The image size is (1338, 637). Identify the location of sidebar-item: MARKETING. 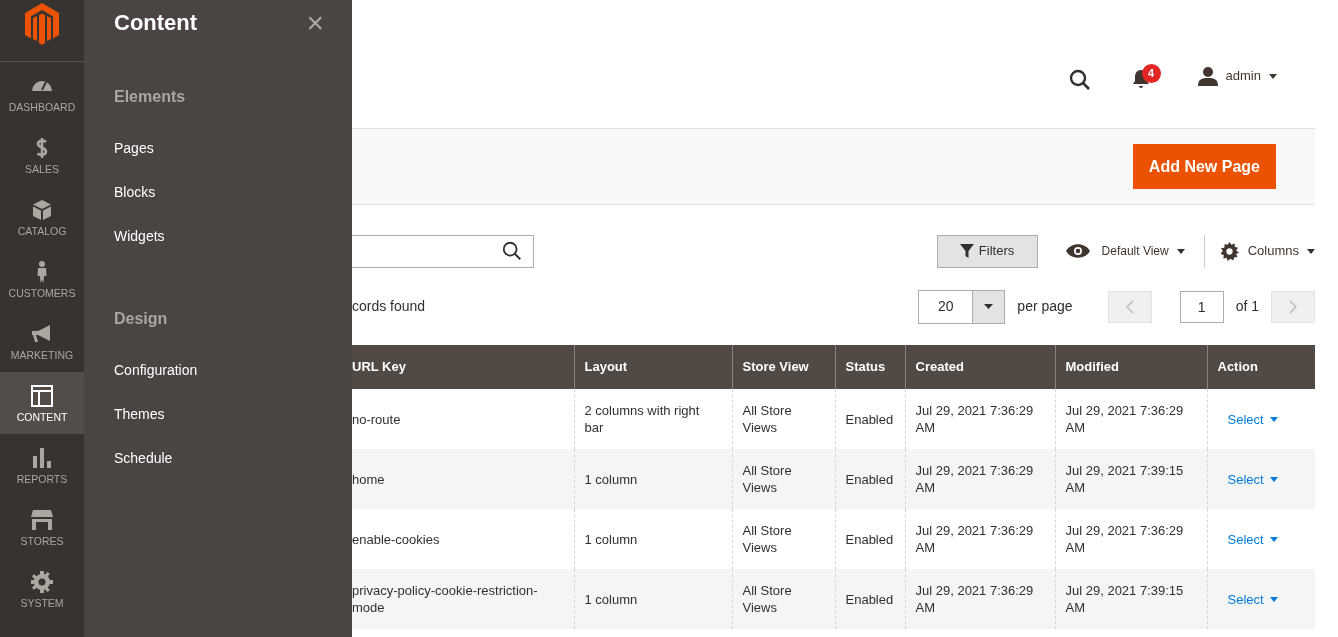
(42, 341).